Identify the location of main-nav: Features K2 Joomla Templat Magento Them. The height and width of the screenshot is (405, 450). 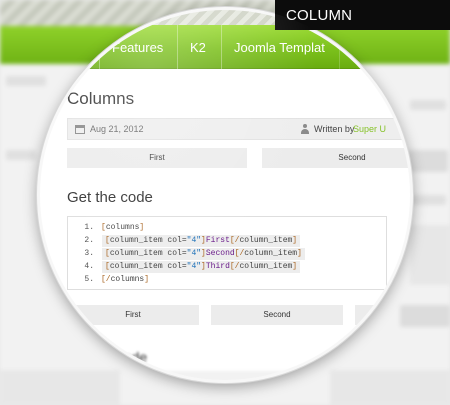
(225, 47).